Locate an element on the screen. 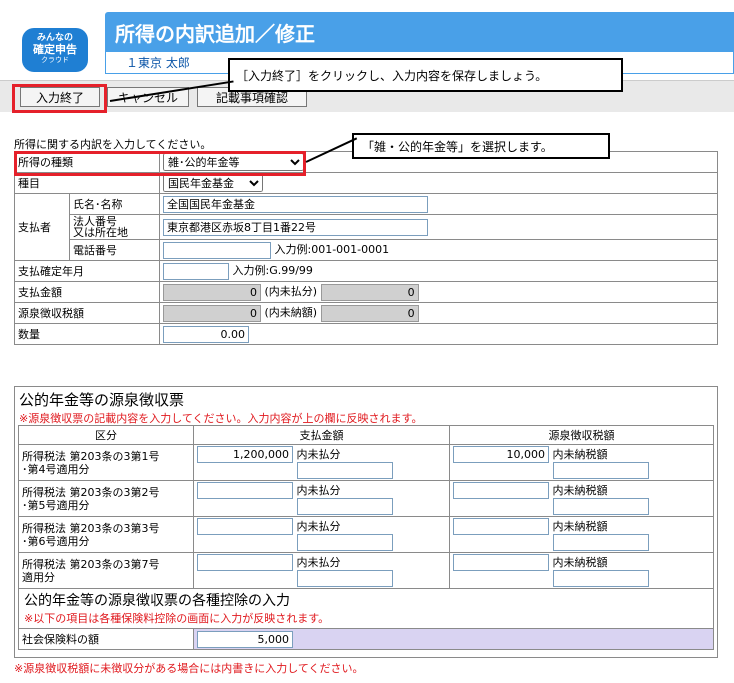 Image resolution: width=734 pixels, height=683 pixels. logo-line3: クラウド is located at coordinates (55, 60).